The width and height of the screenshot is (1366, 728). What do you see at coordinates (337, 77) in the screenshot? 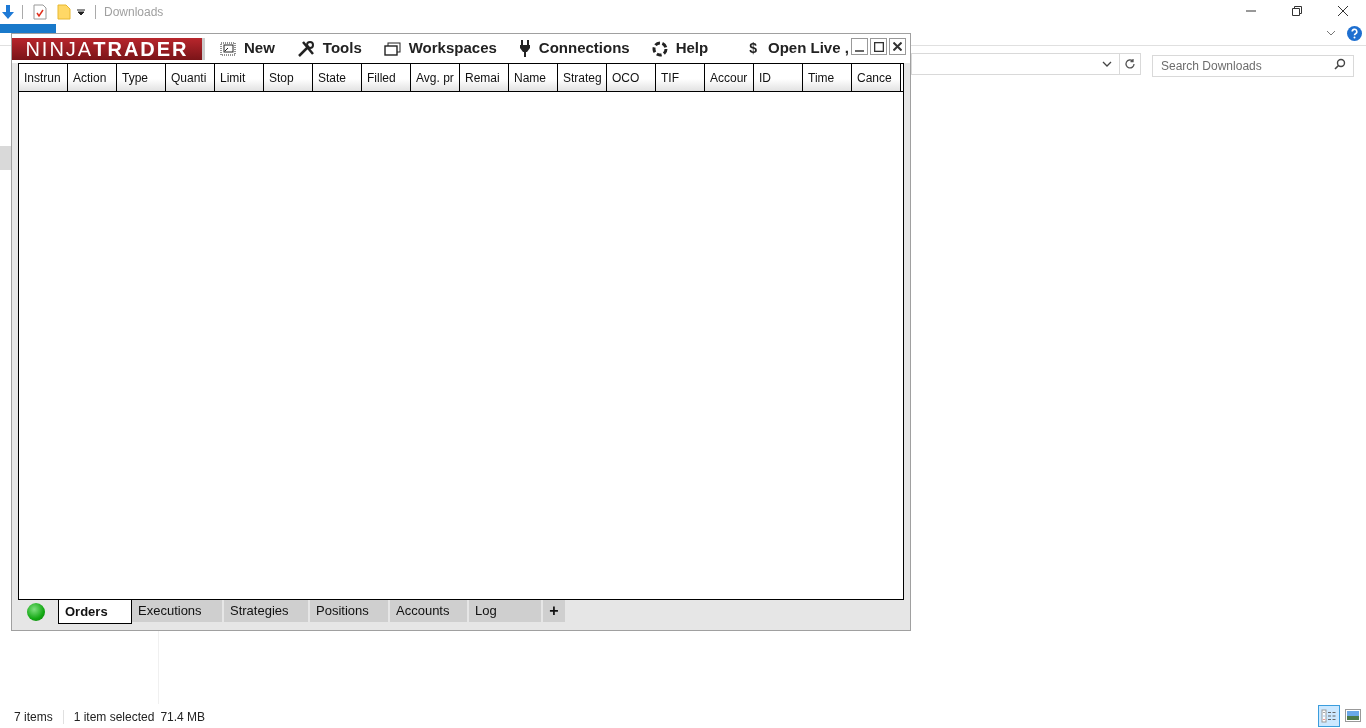
I see `column-header: State` at bounding box center [337, 77].